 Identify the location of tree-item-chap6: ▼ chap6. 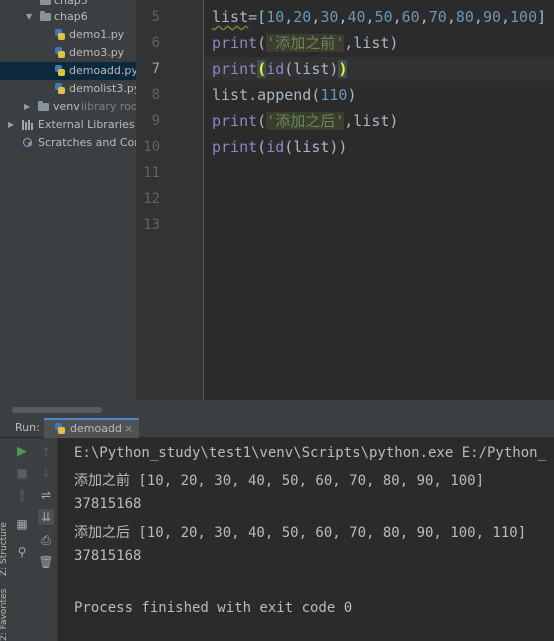
(68, 17).